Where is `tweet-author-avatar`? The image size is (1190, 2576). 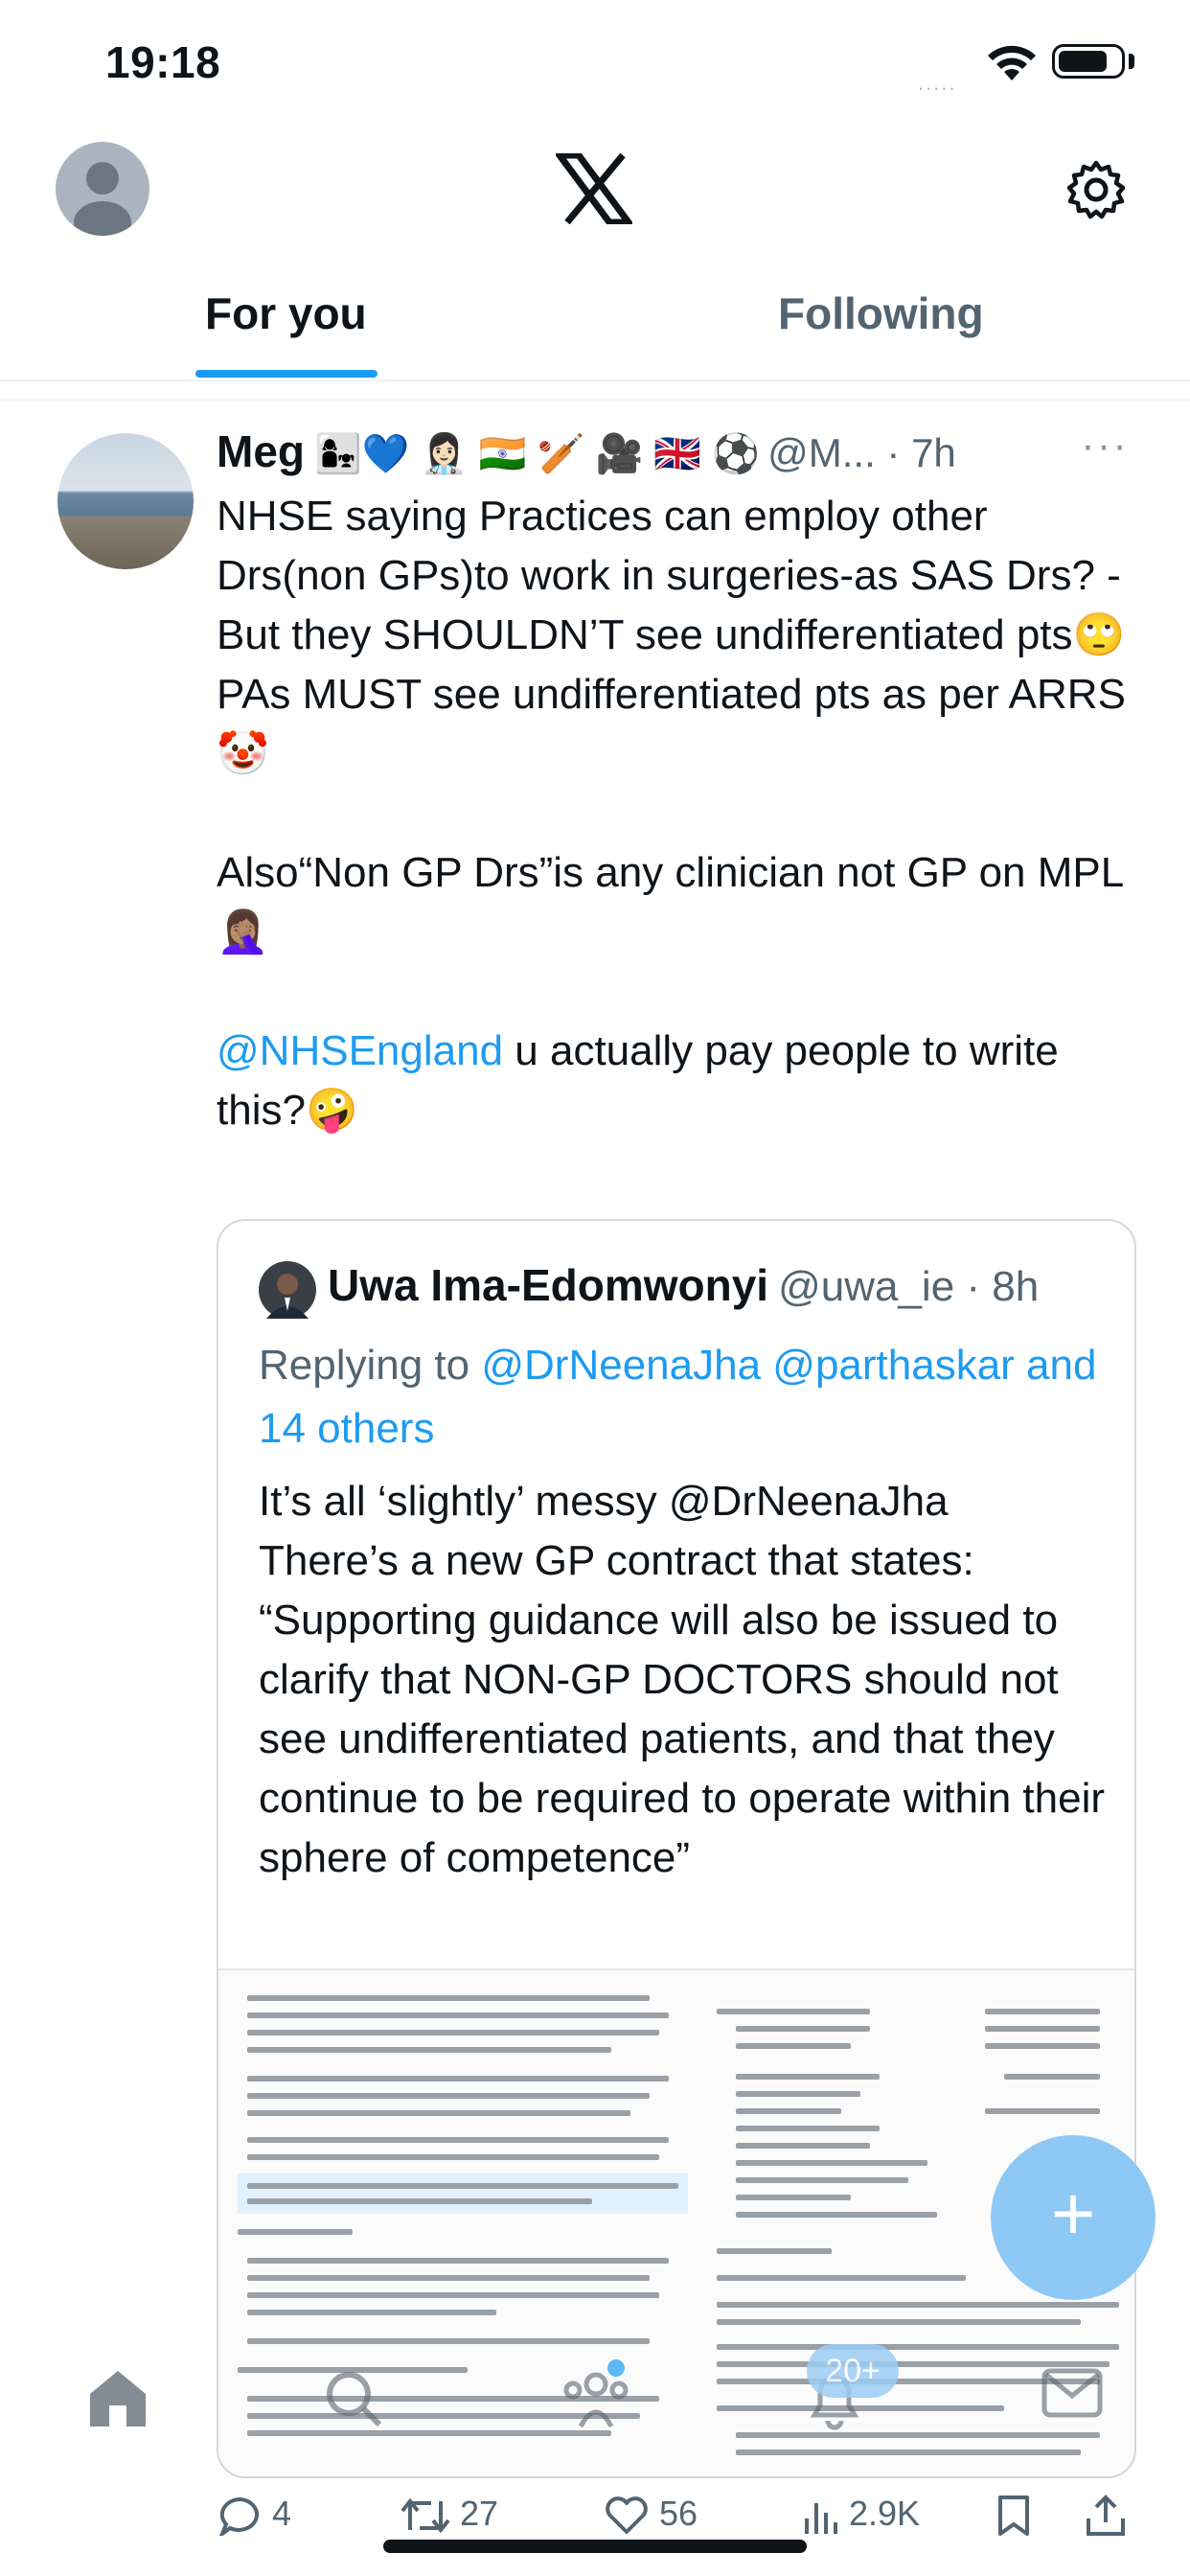
tweet-author-avatar is located at coordinates (125, 501).